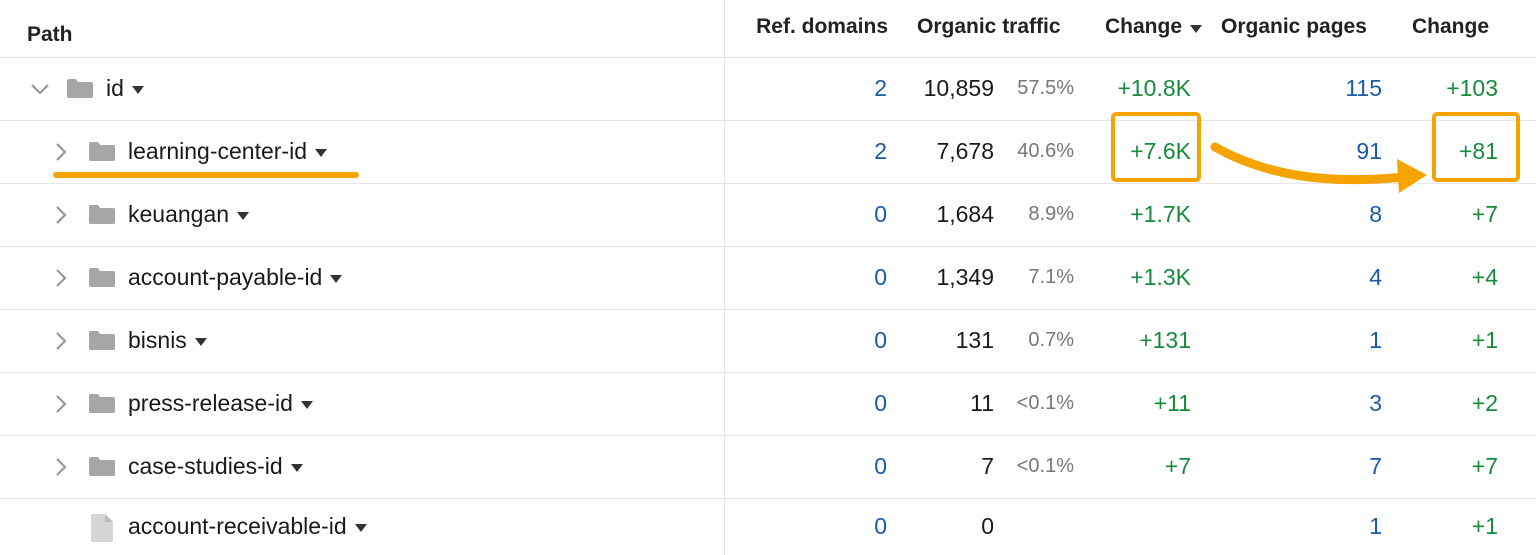 This screenshot has height=555, width=1536. Describe the element at coordinates (225, 277) in the screenshot. I see `path-label: account-payable-id` at that location.